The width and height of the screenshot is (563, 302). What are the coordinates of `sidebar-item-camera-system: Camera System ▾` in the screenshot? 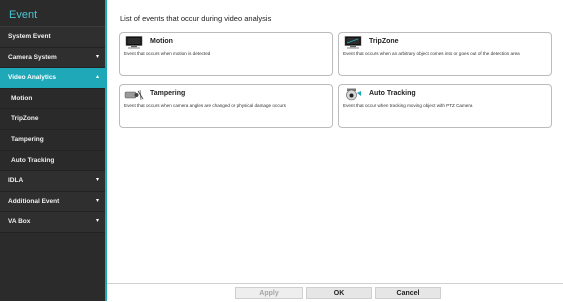 It's located at (52, 58).